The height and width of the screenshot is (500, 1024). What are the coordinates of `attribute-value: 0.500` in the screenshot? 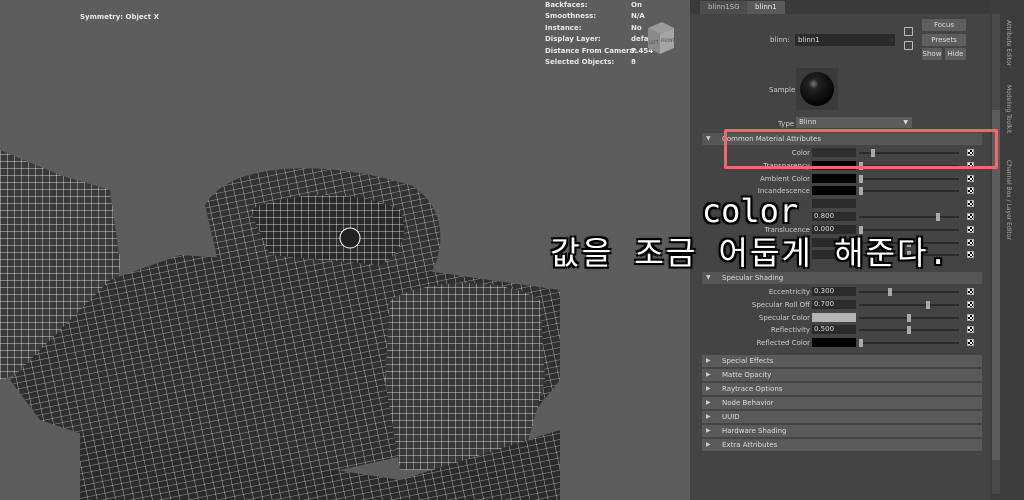 It's located at (824, 329).